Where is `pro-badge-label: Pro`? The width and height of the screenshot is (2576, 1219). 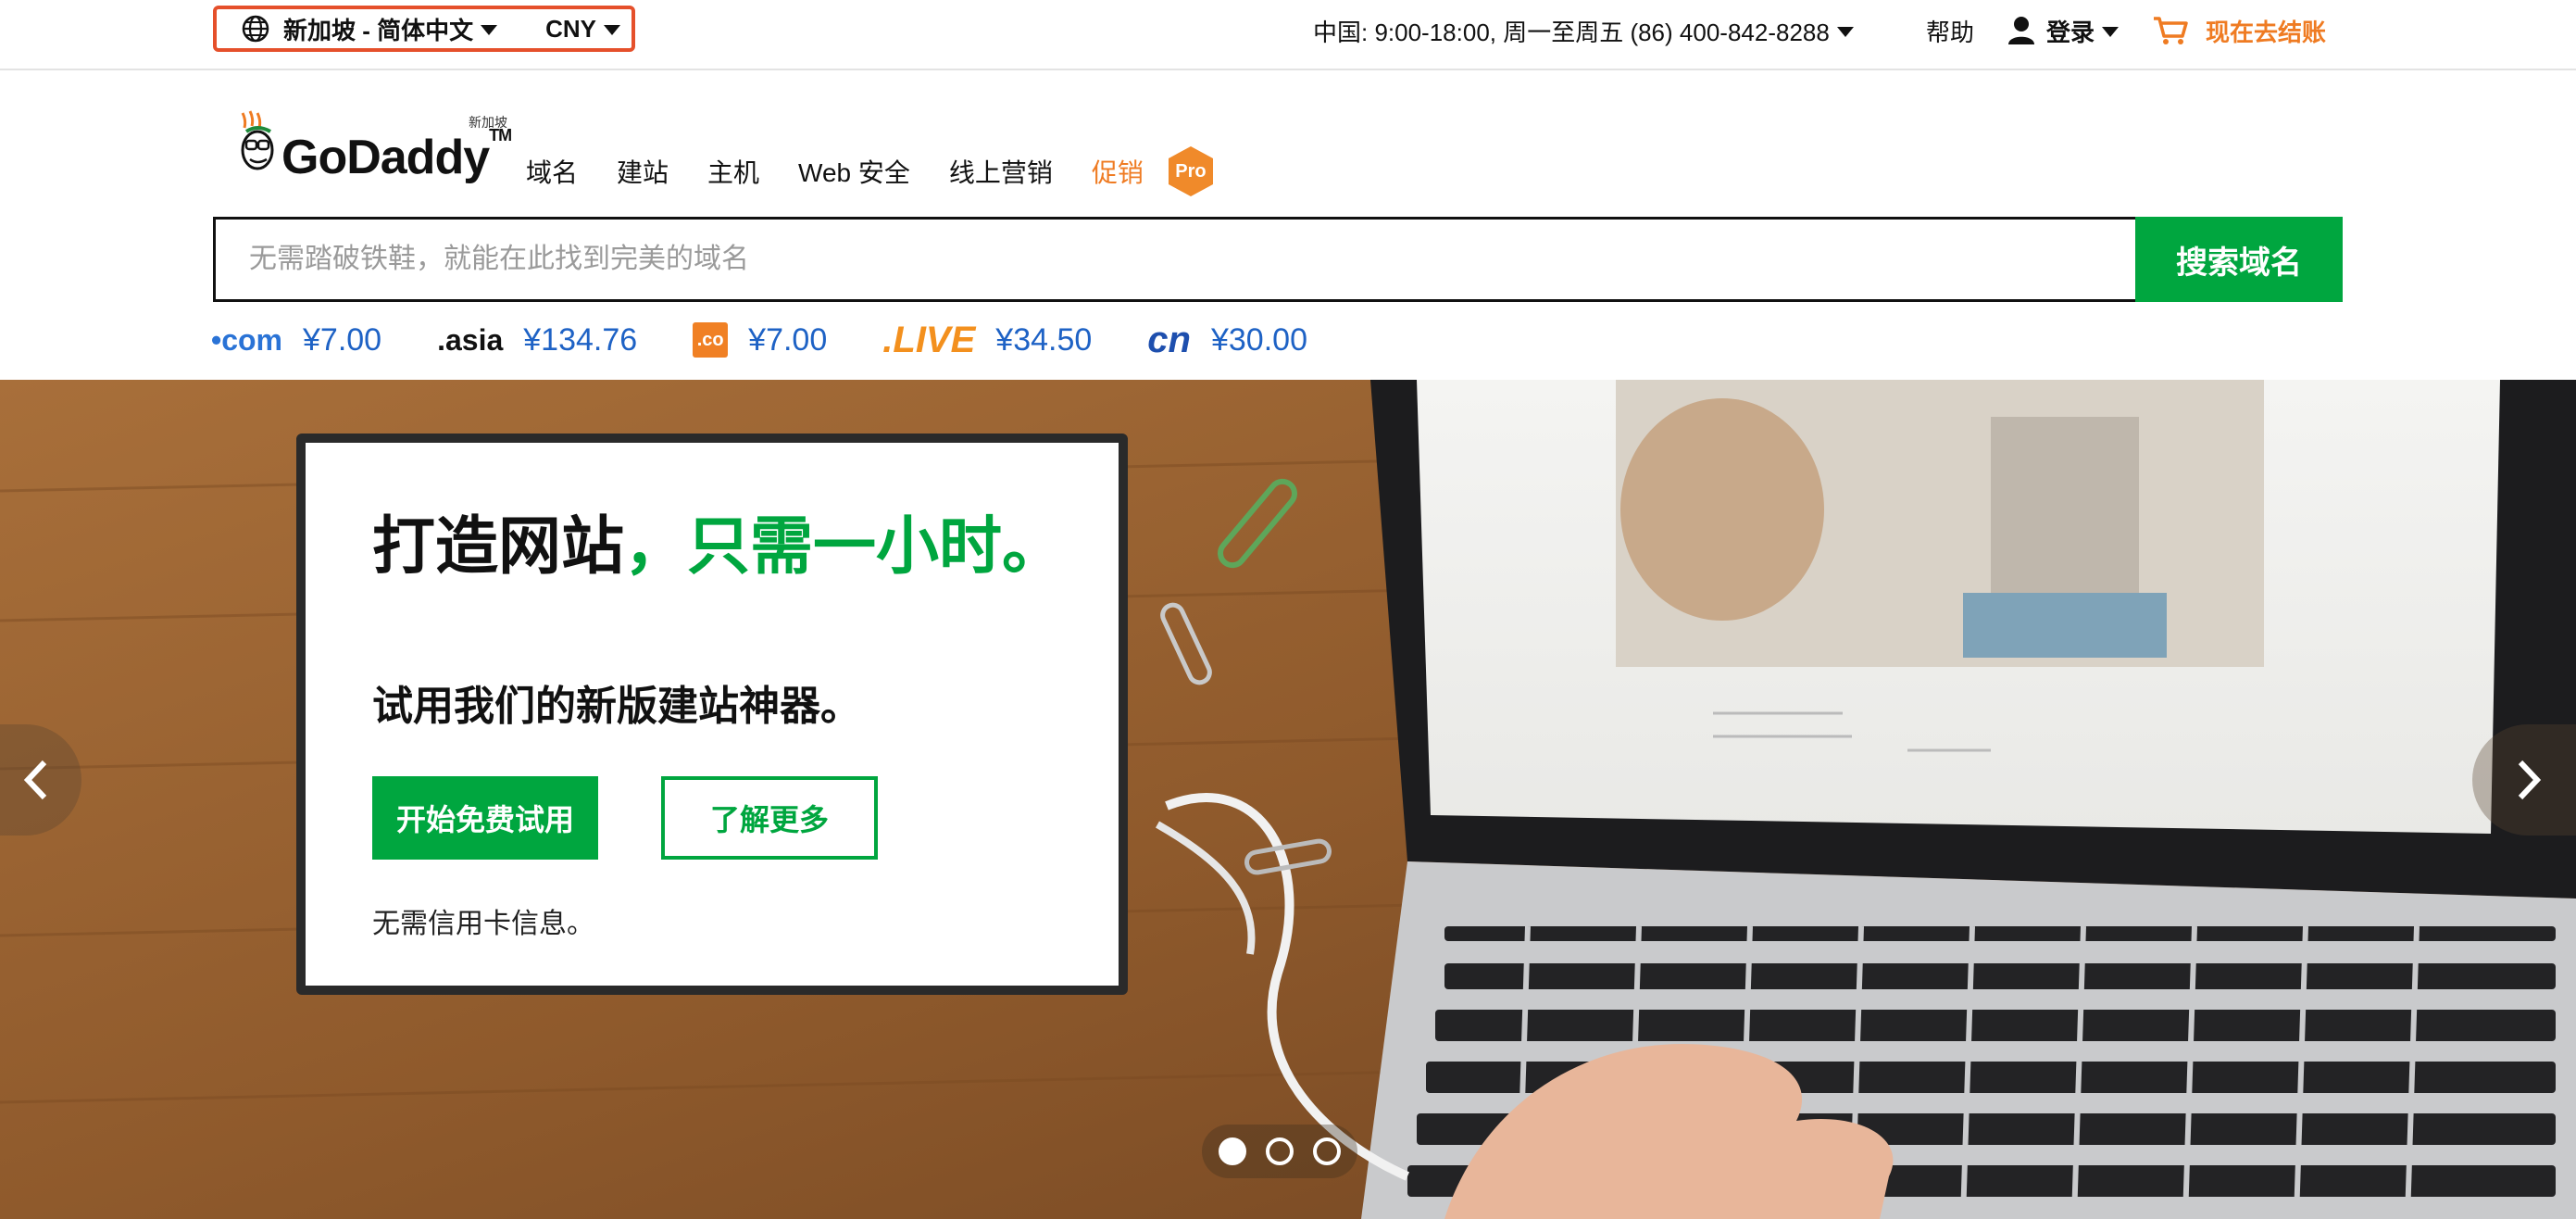
pro-badge-label: Pro is located at coordinates (1191, 171).